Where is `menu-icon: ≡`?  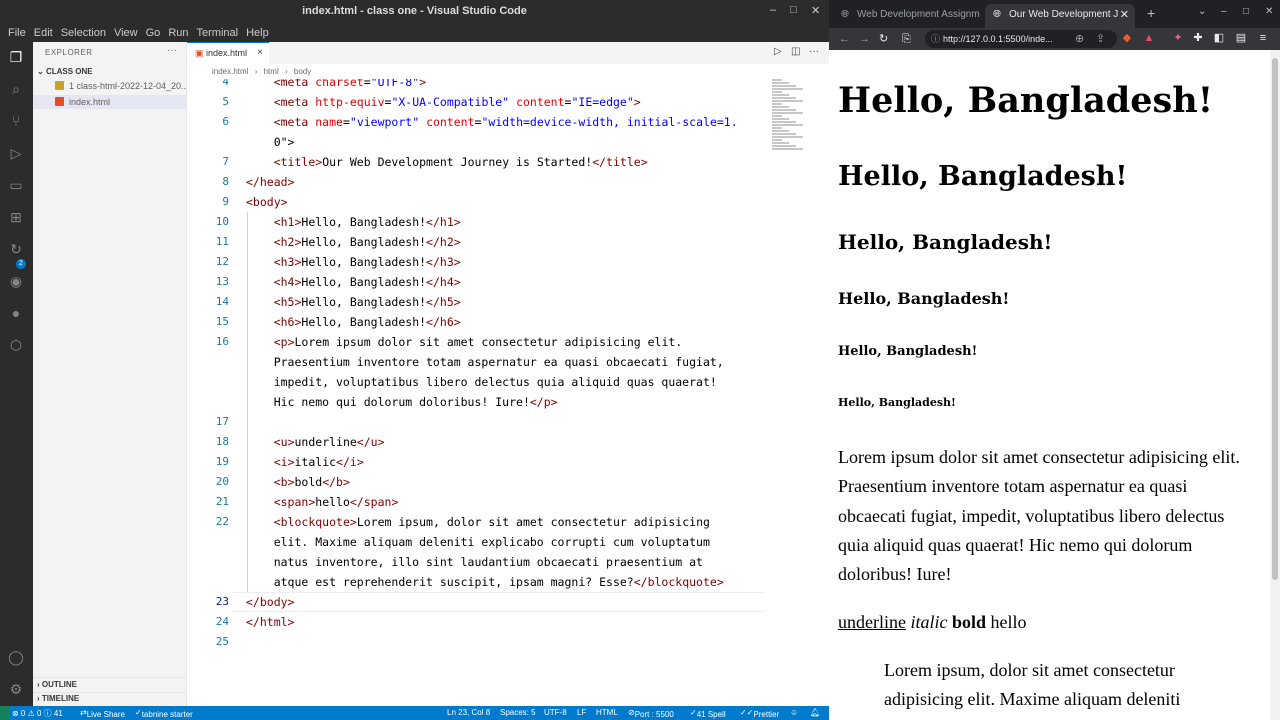 menu-icon: ≡ is located at coordinates (1263, 38).